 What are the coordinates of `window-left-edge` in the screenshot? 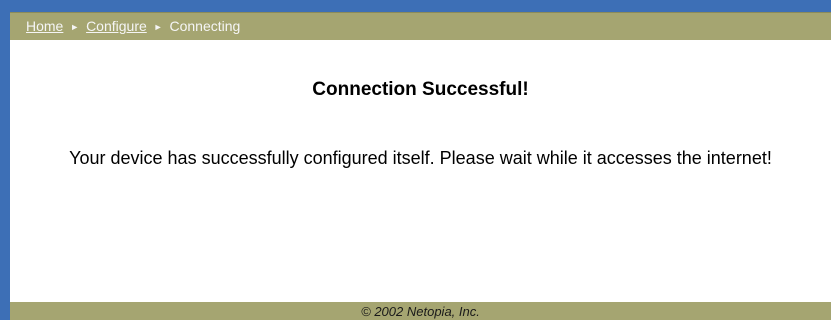 It's located at (5, 160).